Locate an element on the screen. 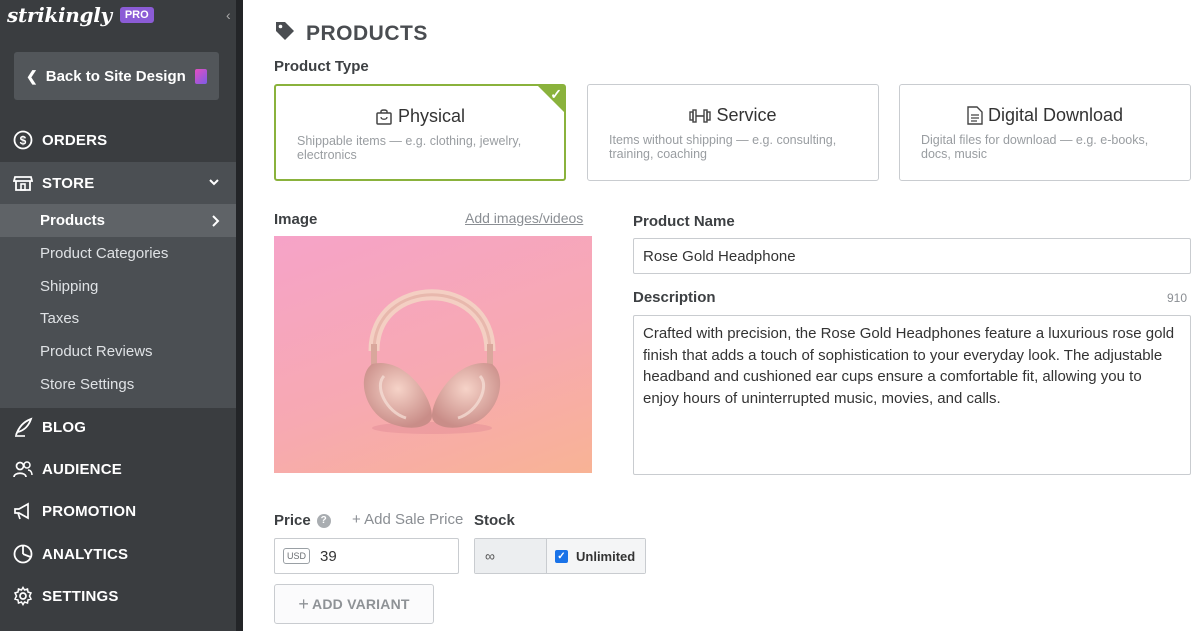 The width and height of the screenshot is (1200, 631). product-type-title: Service is located at coordinates (733, 115).